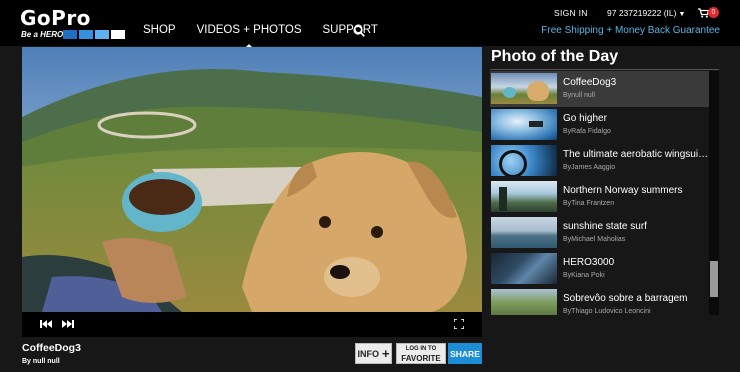 The width and height of the screenshot is (740, 372). What do you see at coordinates (368, 353) in the screenshot?
I see `info-label: INFO` at bounding box center [368, 353].